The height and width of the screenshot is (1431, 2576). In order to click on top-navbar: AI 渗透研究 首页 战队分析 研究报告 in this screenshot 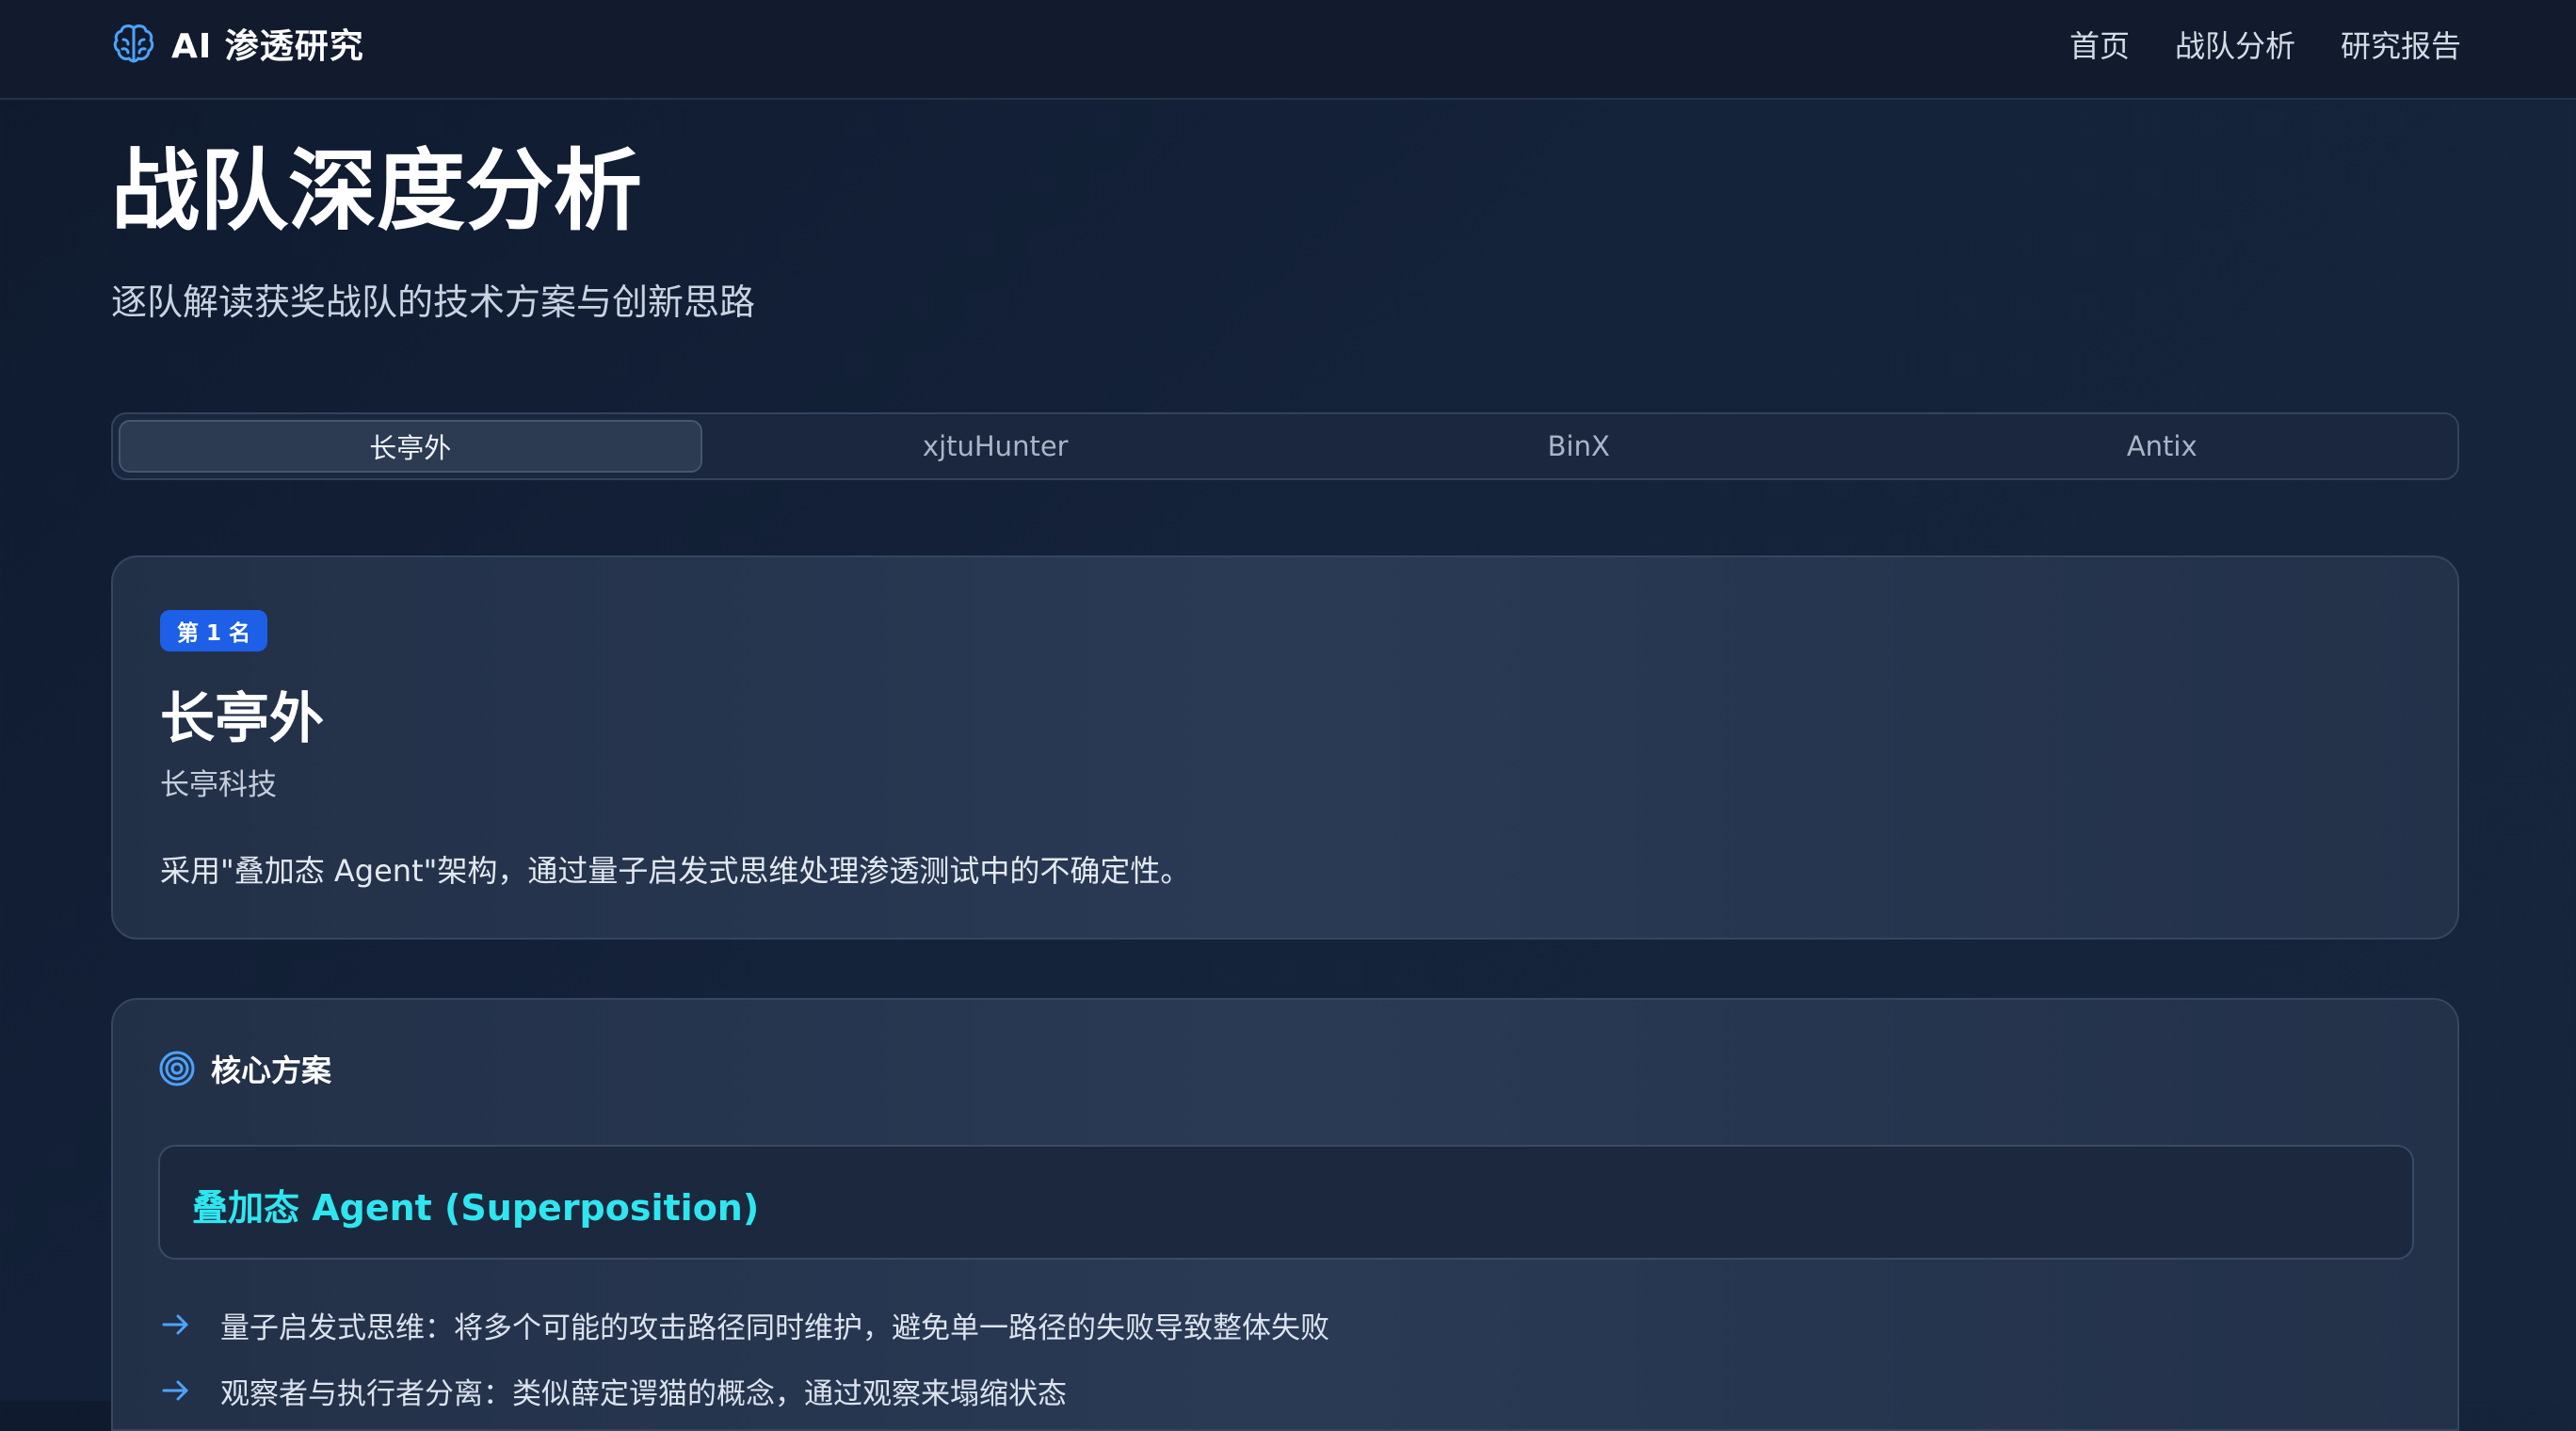, I will do `click(1288, 50)`.